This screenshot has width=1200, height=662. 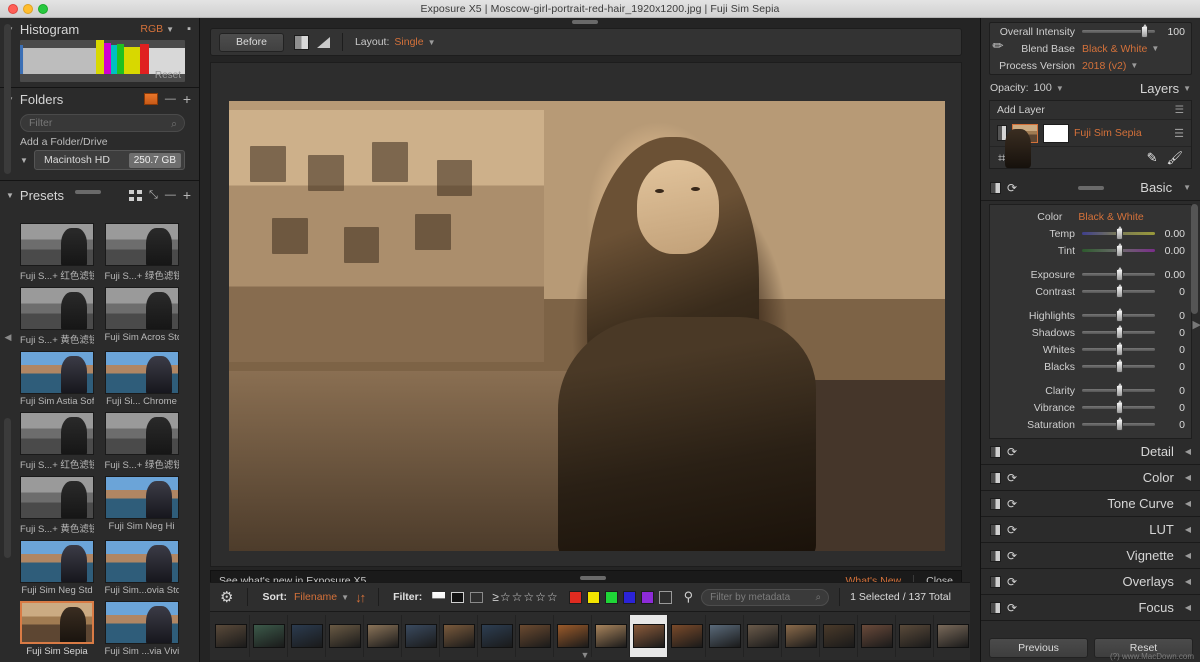 I want to click on slider-row-whites: Whites 0, so click(x=1090, y=349).